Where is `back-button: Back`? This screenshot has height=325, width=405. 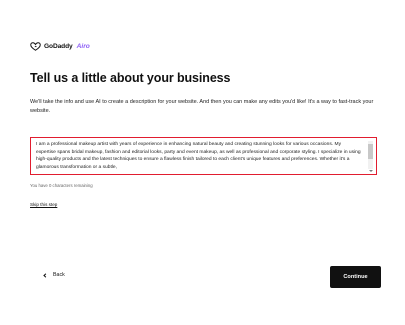
back-button: Back is located at coordinates (54, 275).